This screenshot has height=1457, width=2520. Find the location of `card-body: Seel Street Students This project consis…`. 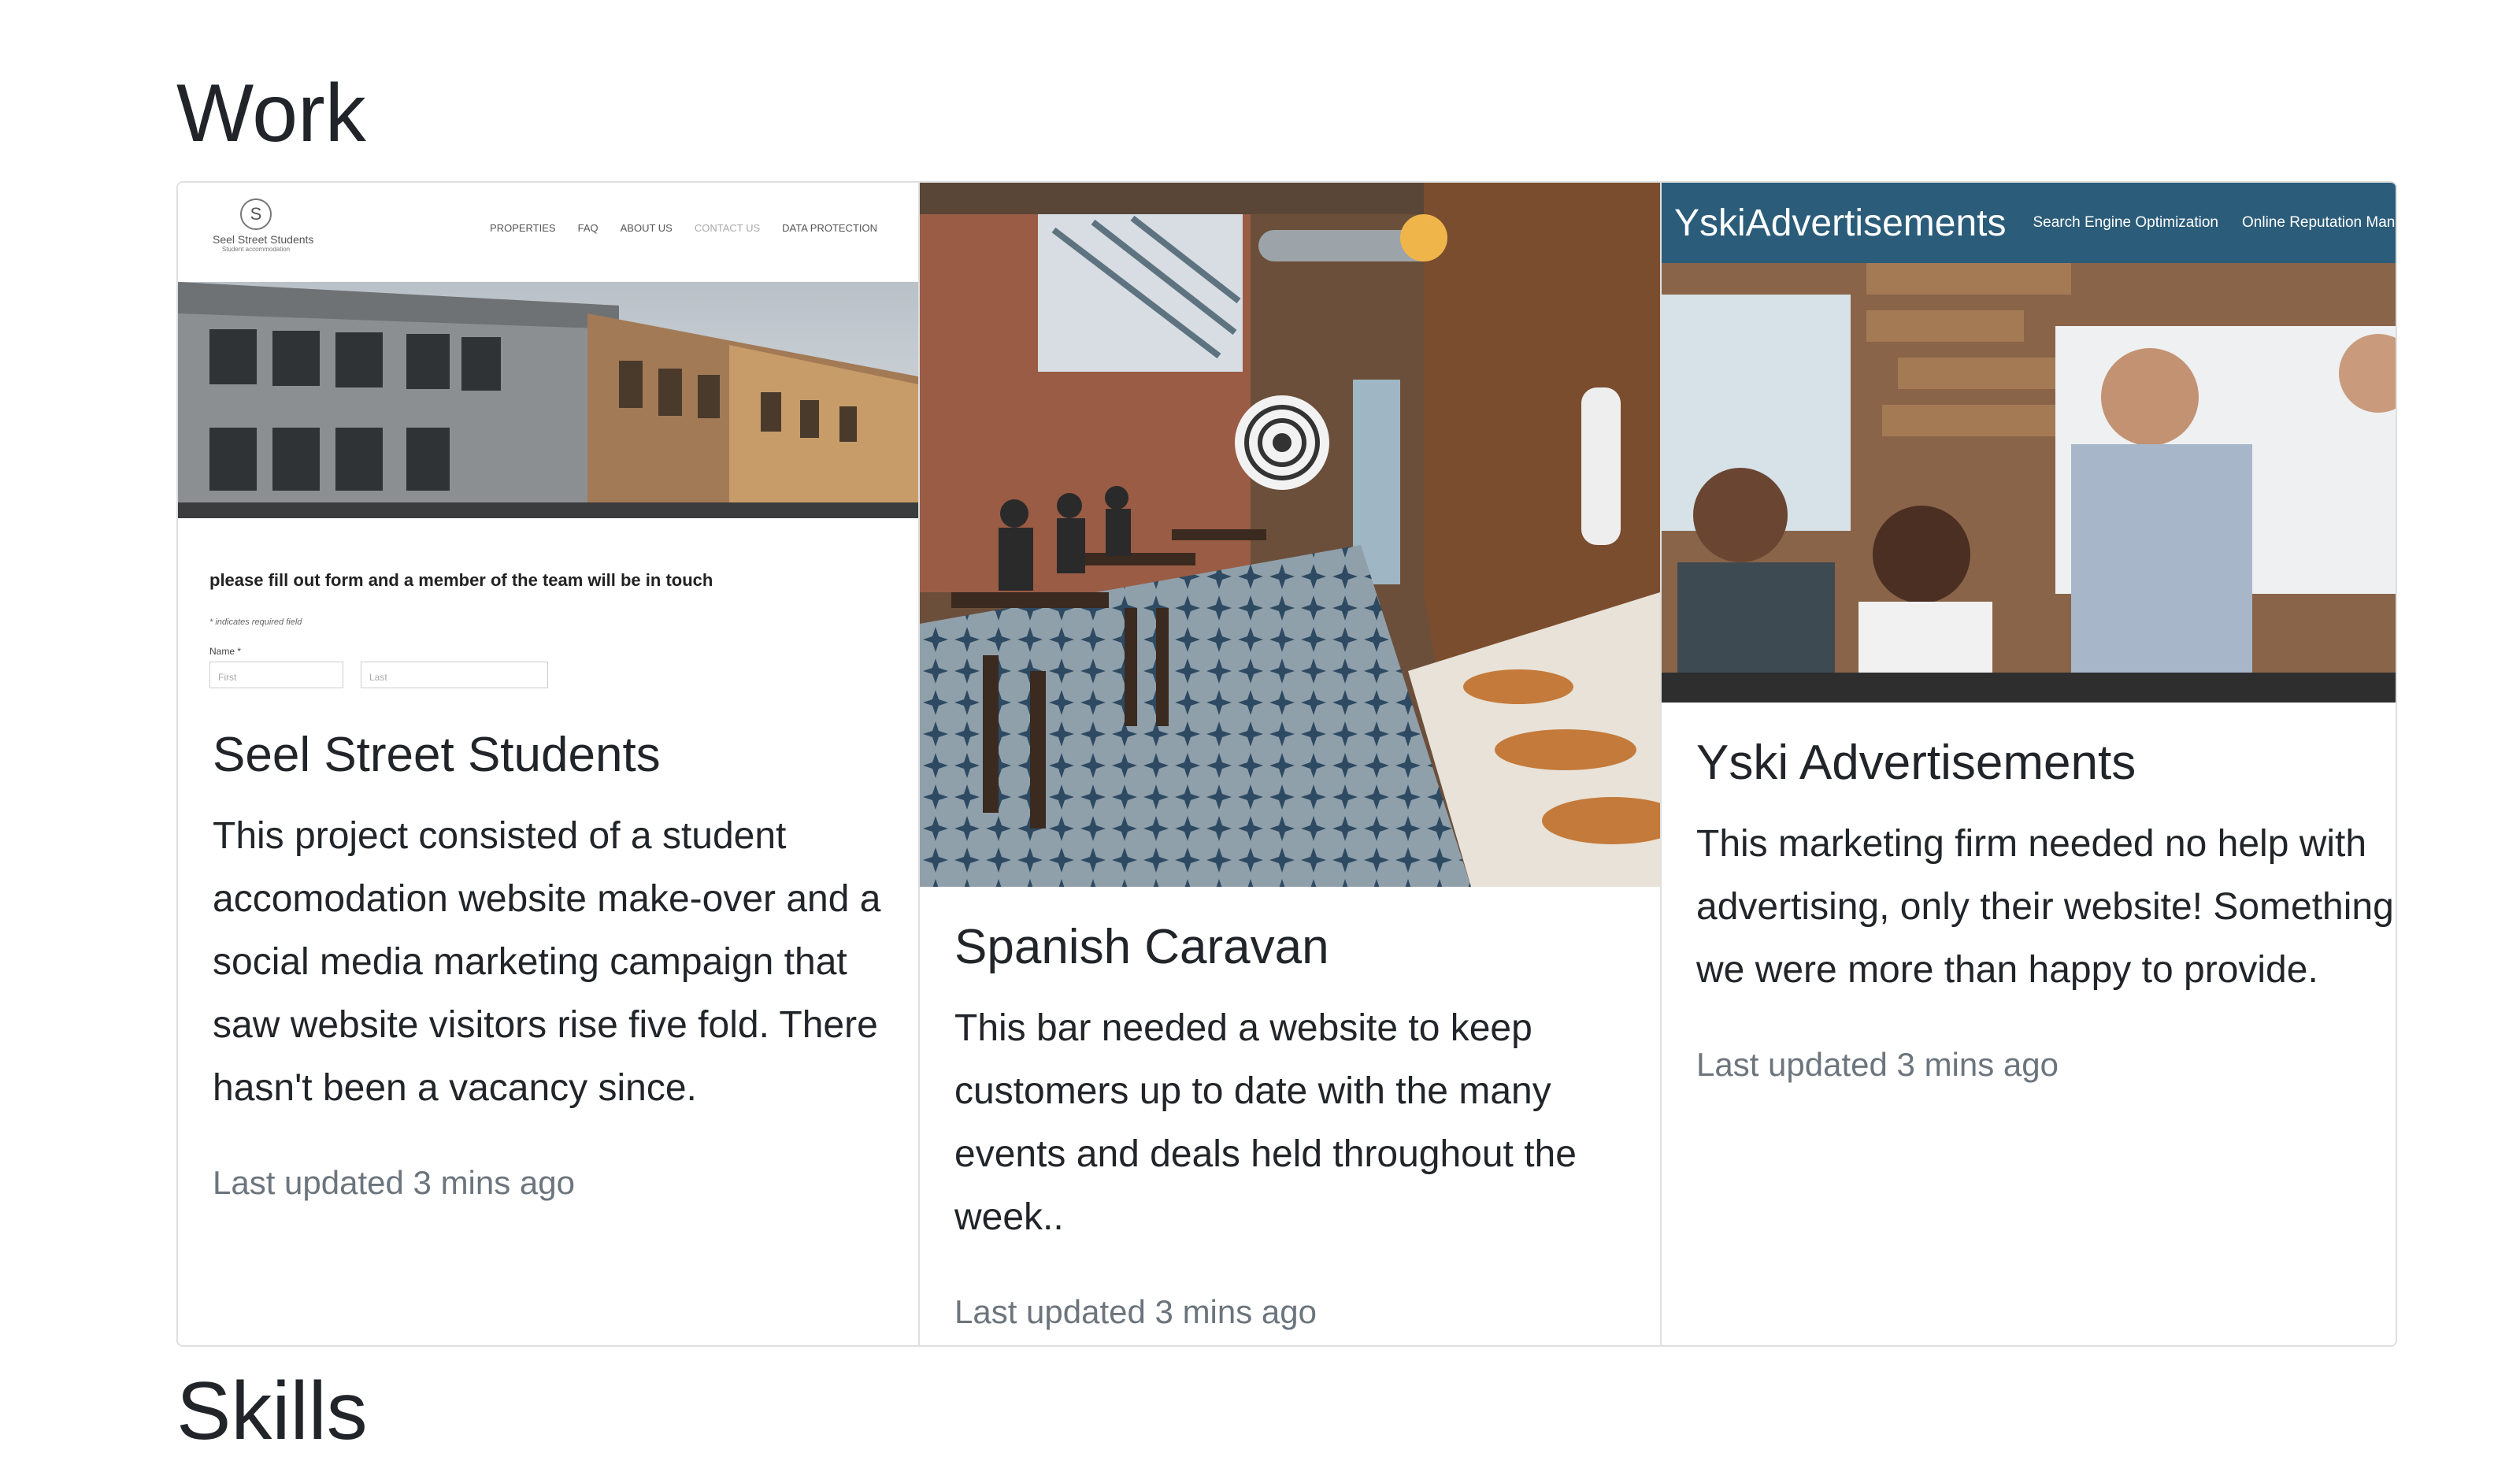

card-body: Seel Street Students This project consis… is located at coordinates (548, 948).